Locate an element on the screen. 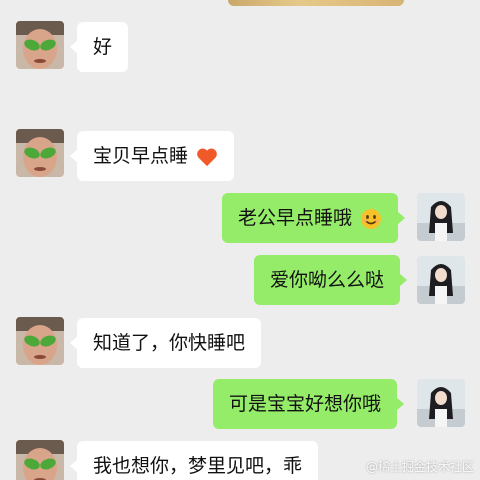 Image resolution: width=480 pixels, height=480 pixels. message-bubble: 宝贝早点睡 is located at coordinates (152, 156).